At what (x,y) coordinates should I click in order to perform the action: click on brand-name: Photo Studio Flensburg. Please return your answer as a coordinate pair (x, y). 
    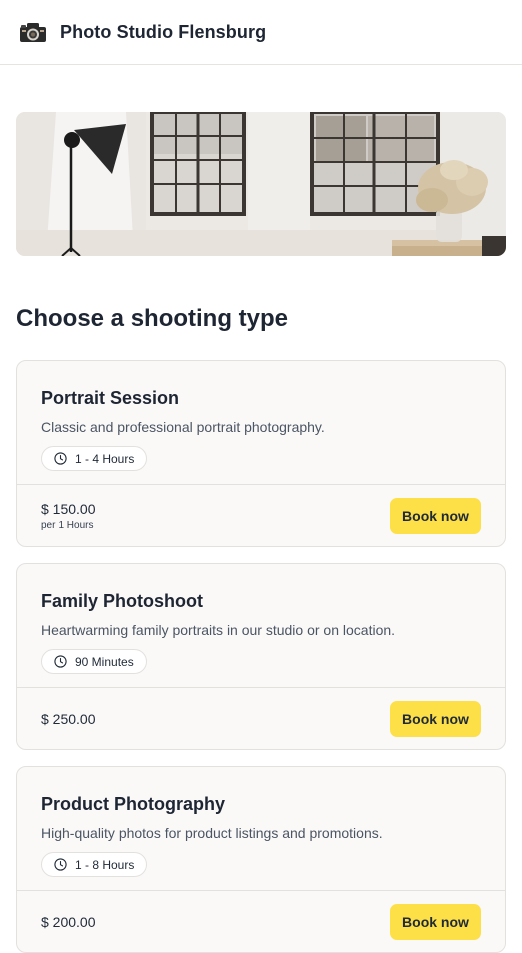
    Looking at the image, I should click on (163, 32).